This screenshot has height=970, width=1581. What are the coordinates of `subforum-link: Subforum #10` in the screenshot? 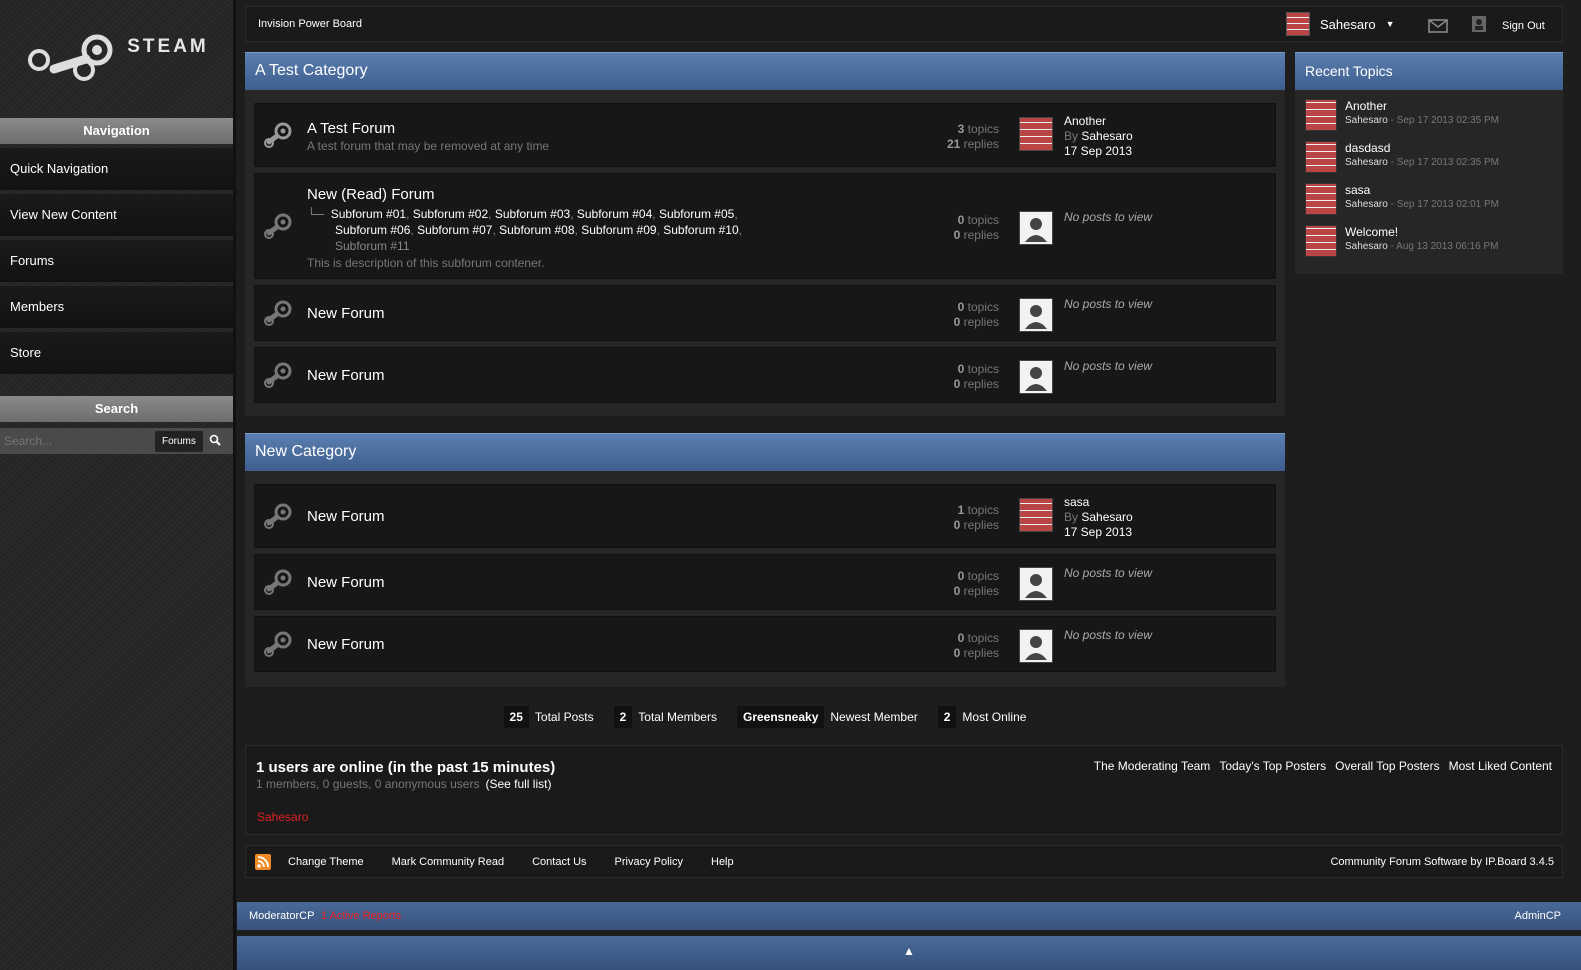 It's located at (700, 230).